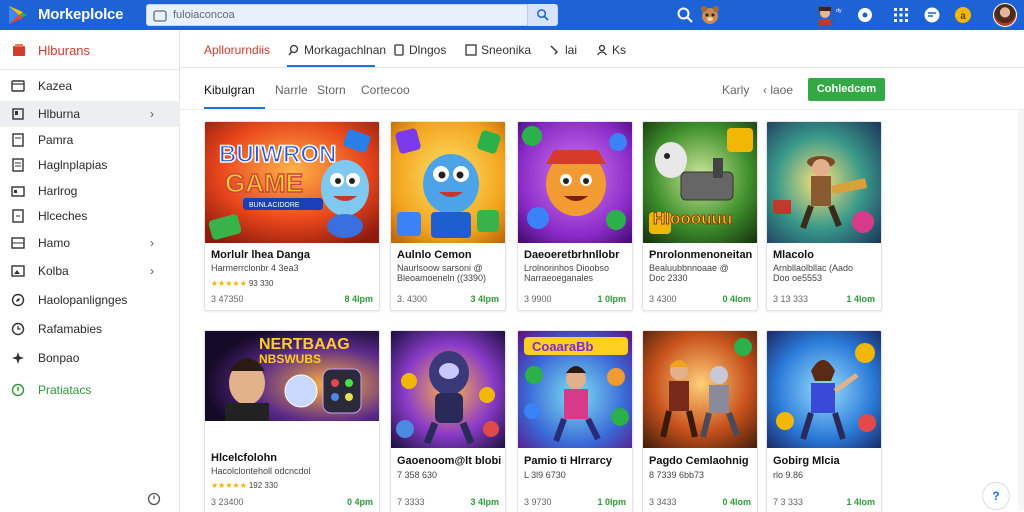 This screenshot has width=1024, height=512. I want to click on top-bar: Morkeplolce fuloiaconcoa ᵈʸ a, so click(512, 15).